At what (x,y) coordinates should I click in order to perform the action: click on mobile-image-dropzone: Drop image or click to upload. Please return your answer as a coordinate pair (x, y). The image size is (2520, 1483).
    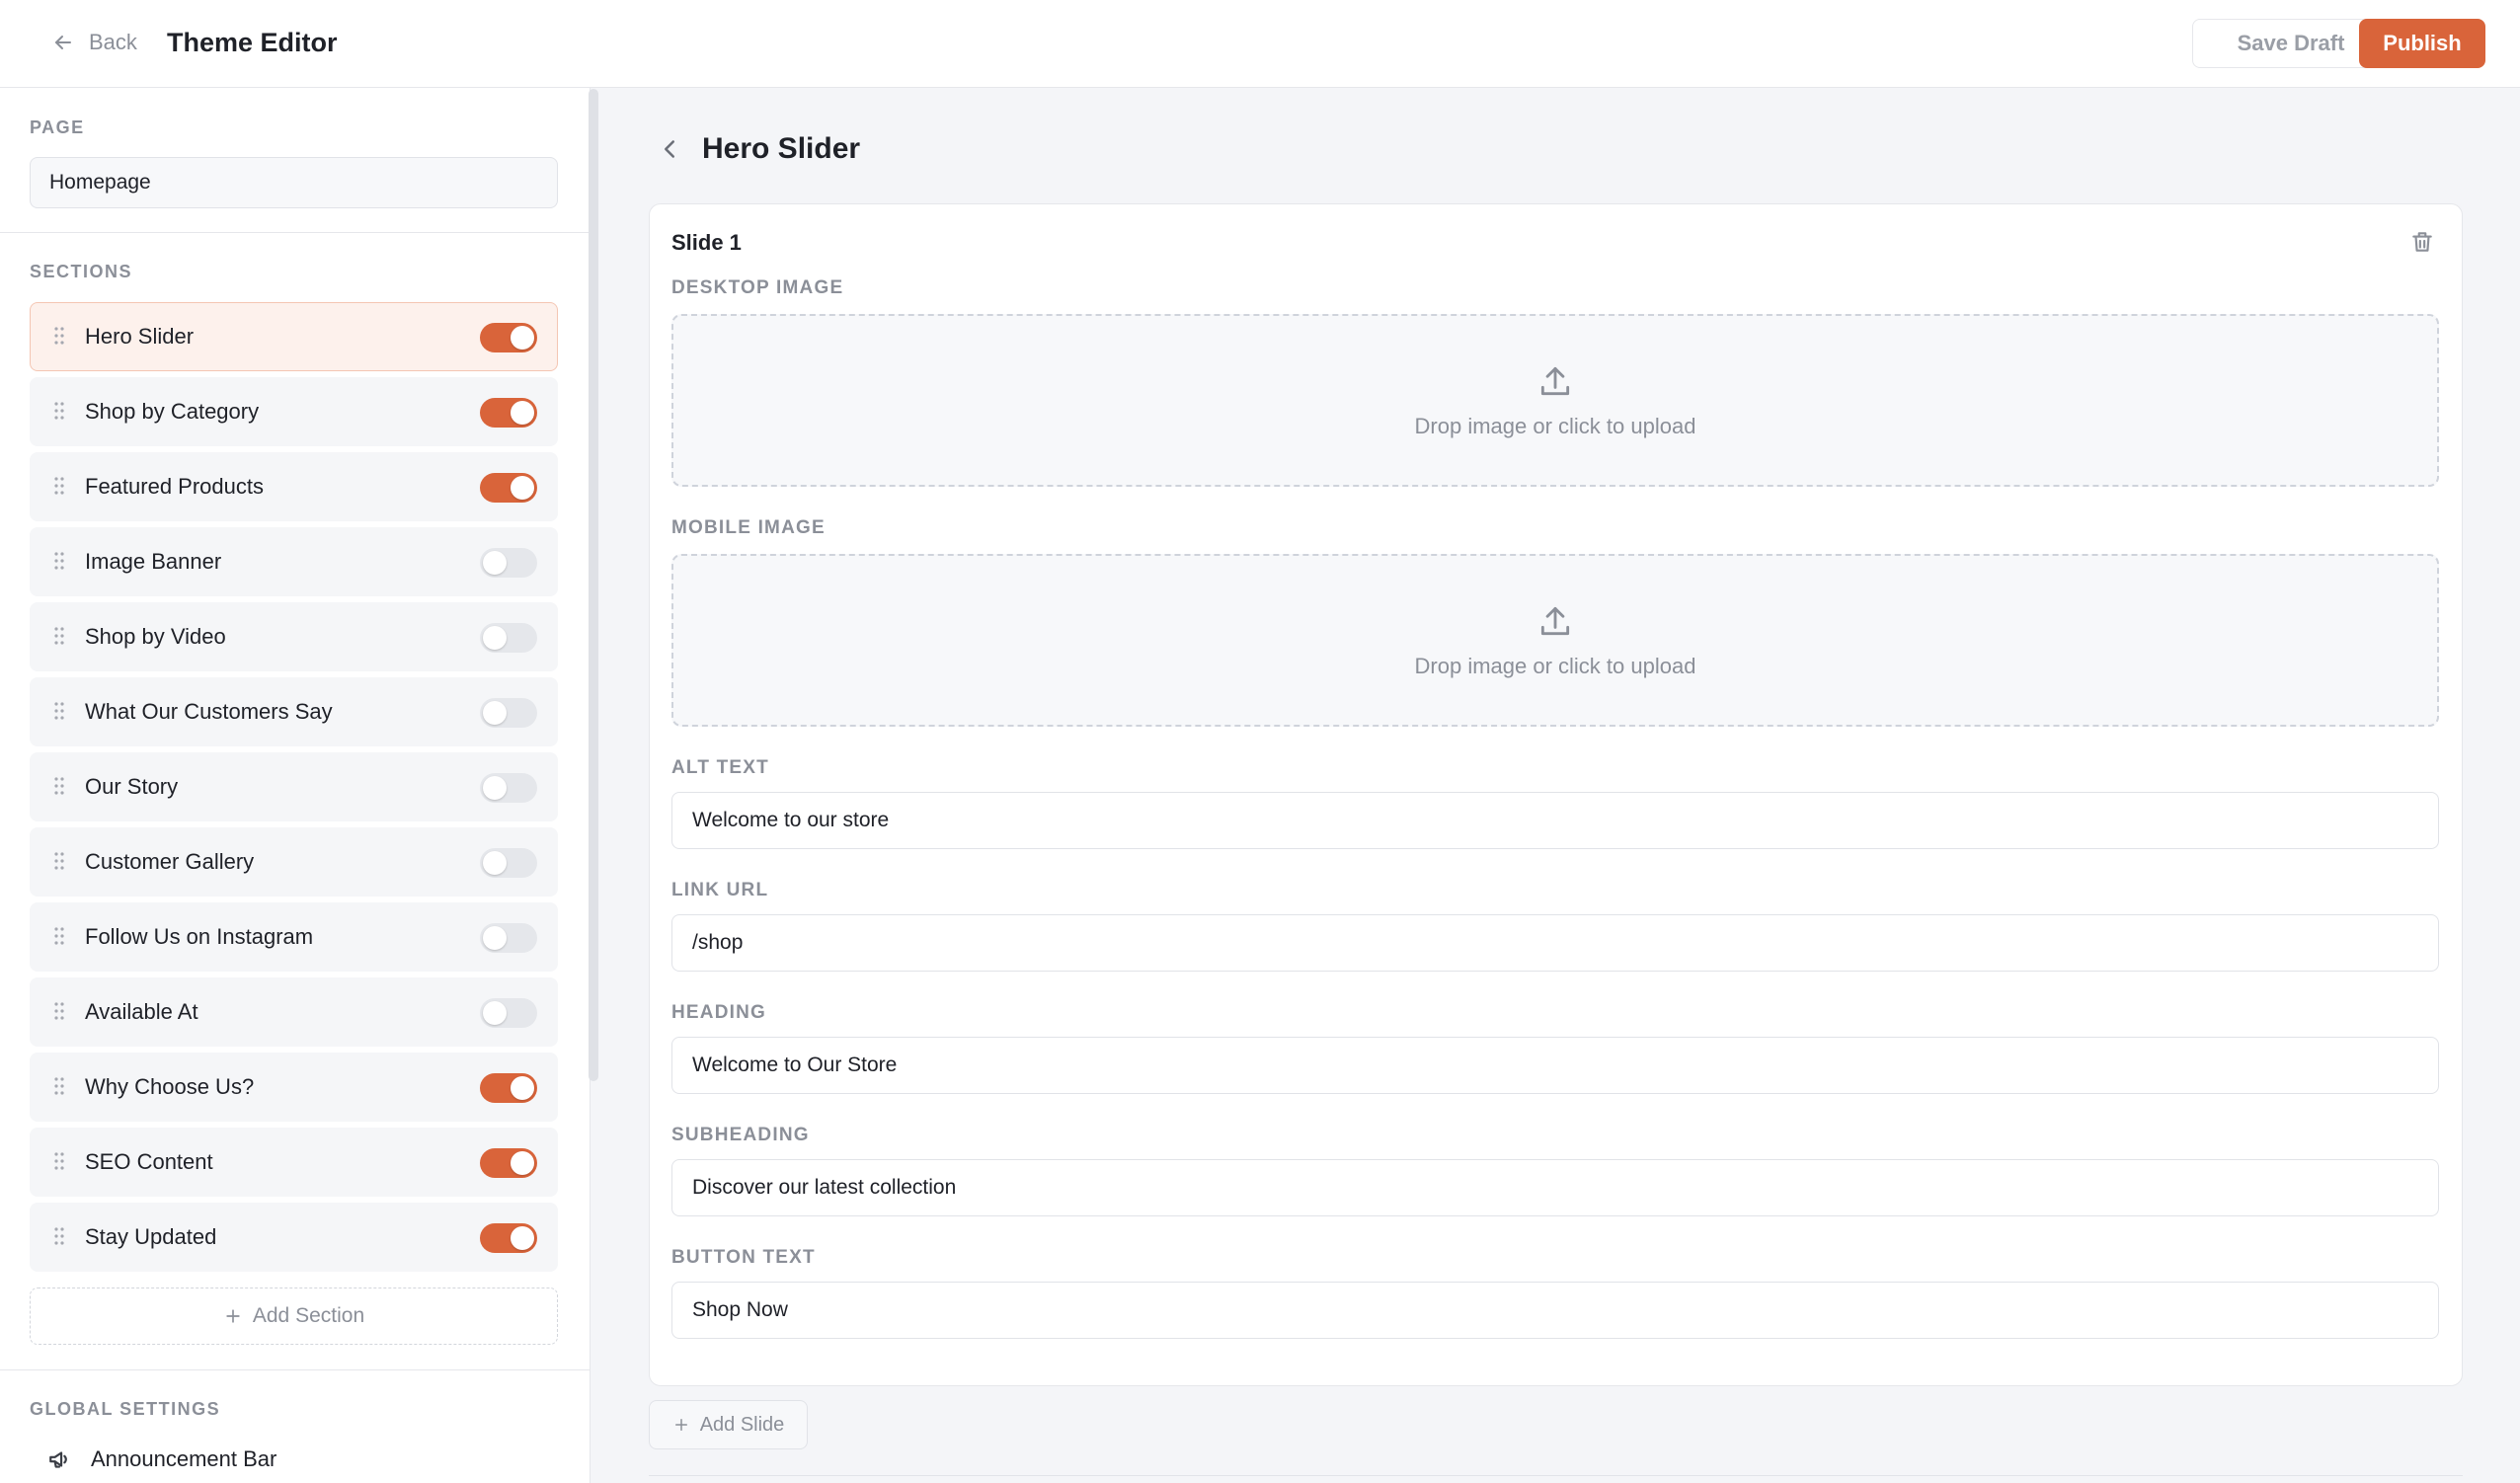
    Looking at the image, I should click on (1555, 641).